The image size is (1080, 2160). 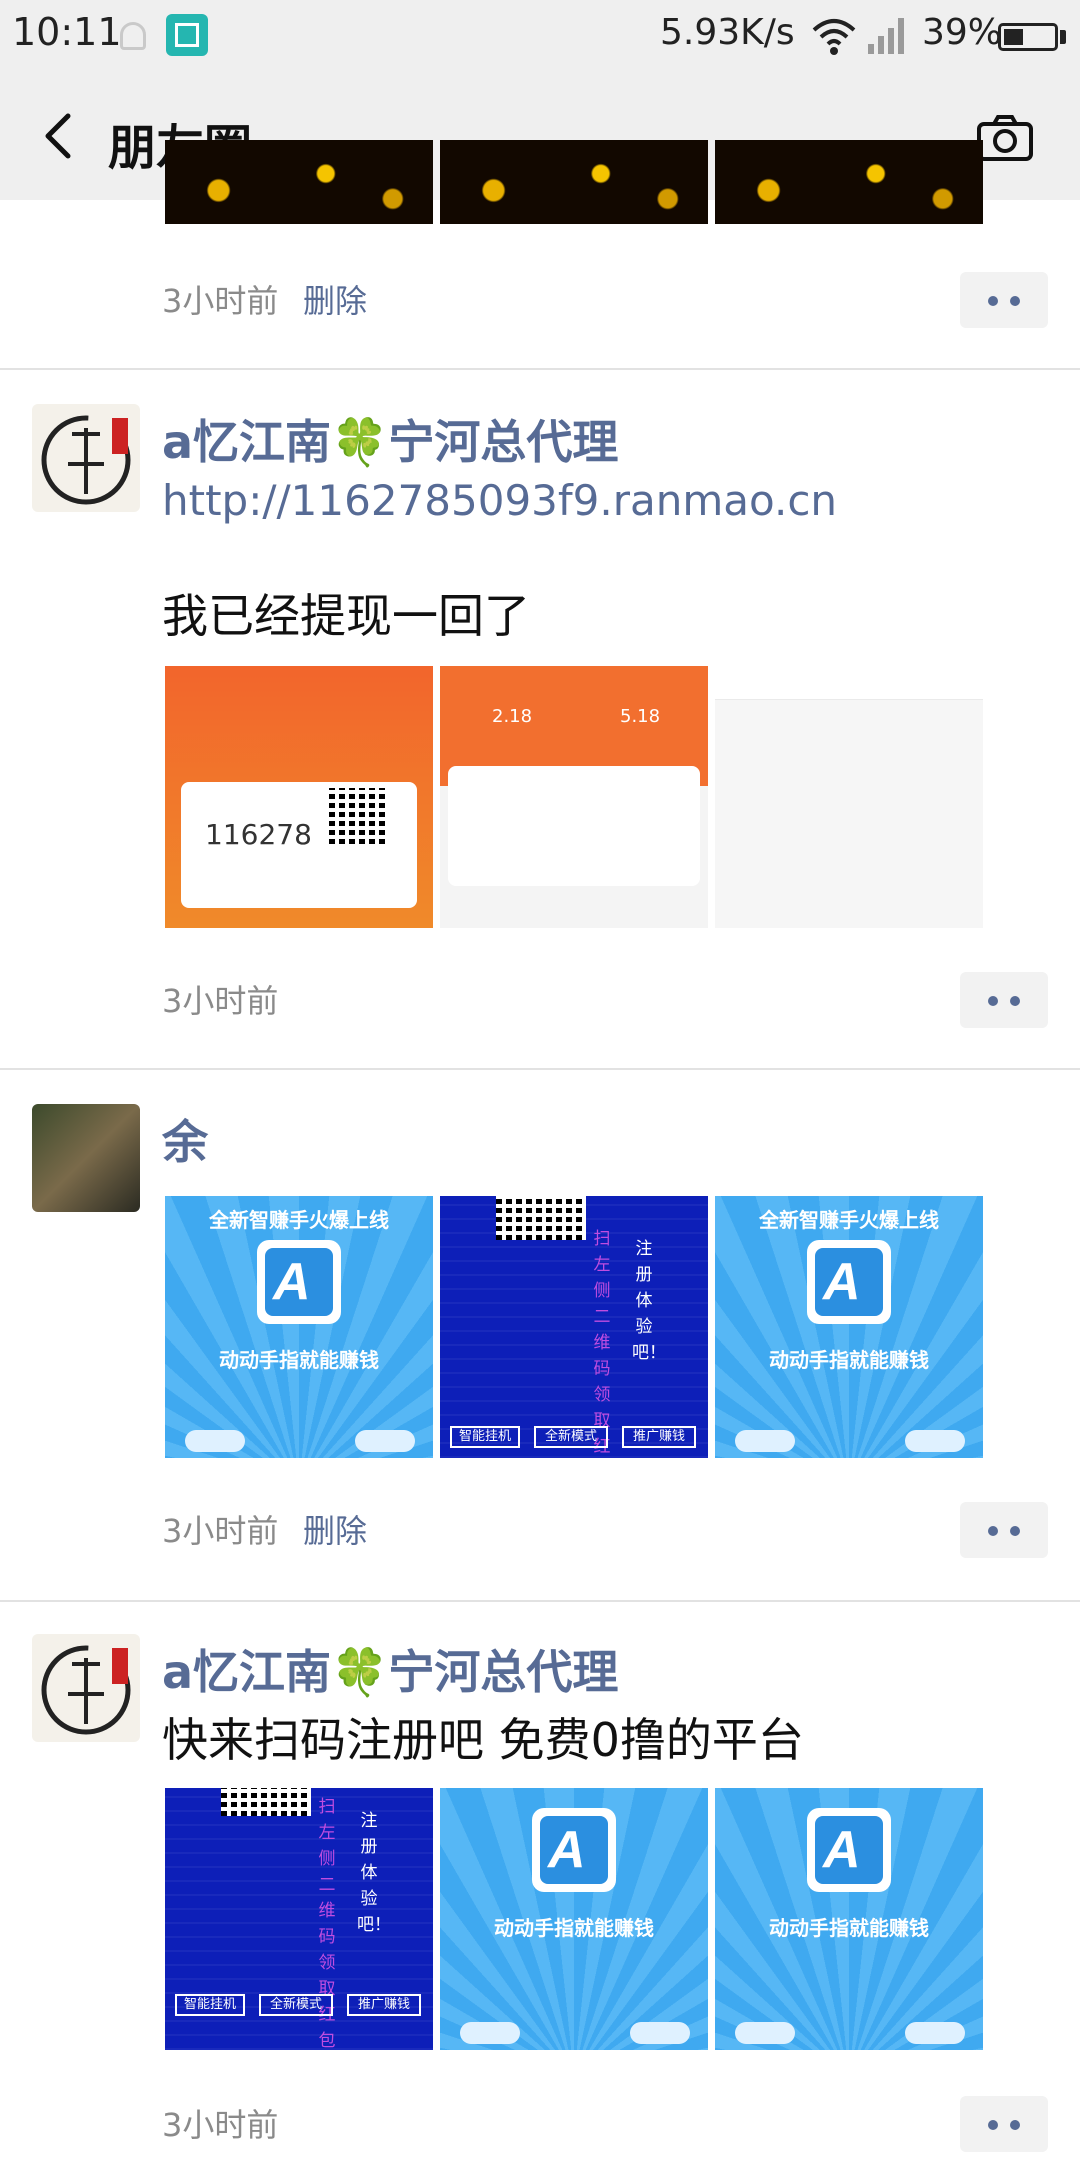 What do you see at coordinates (1063, 37) in the screenshot?
I see `battery-cap` at bounding box center [1063, 37].